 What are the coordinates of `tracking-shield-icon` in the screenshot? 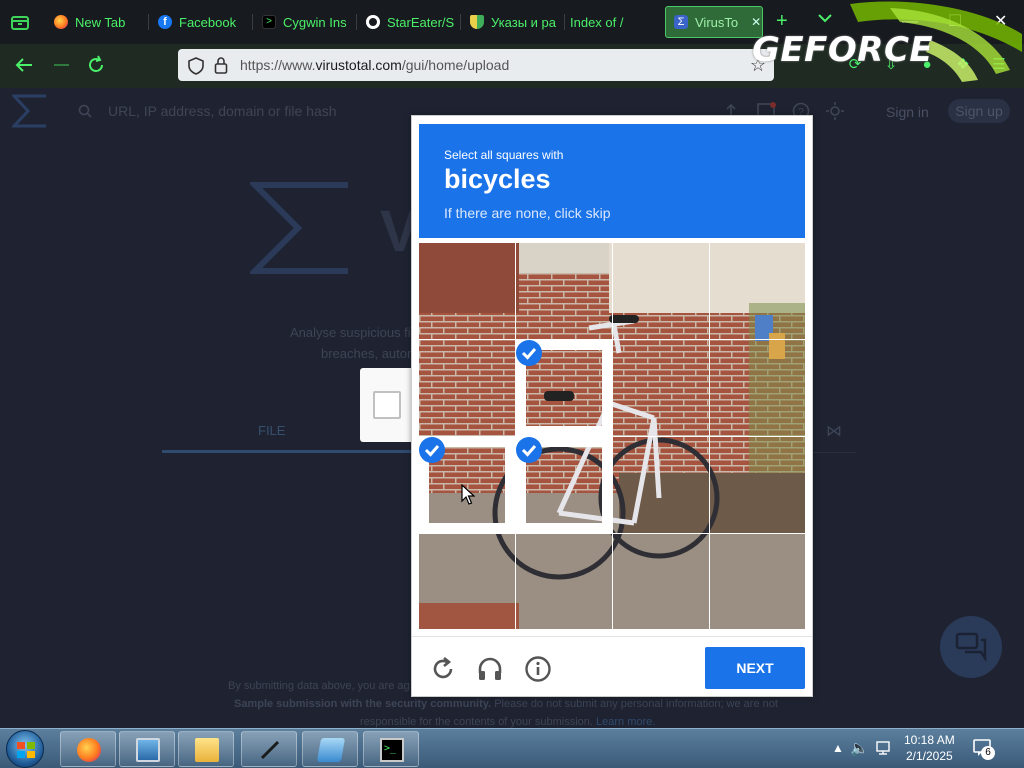 It's located at (196, 68).